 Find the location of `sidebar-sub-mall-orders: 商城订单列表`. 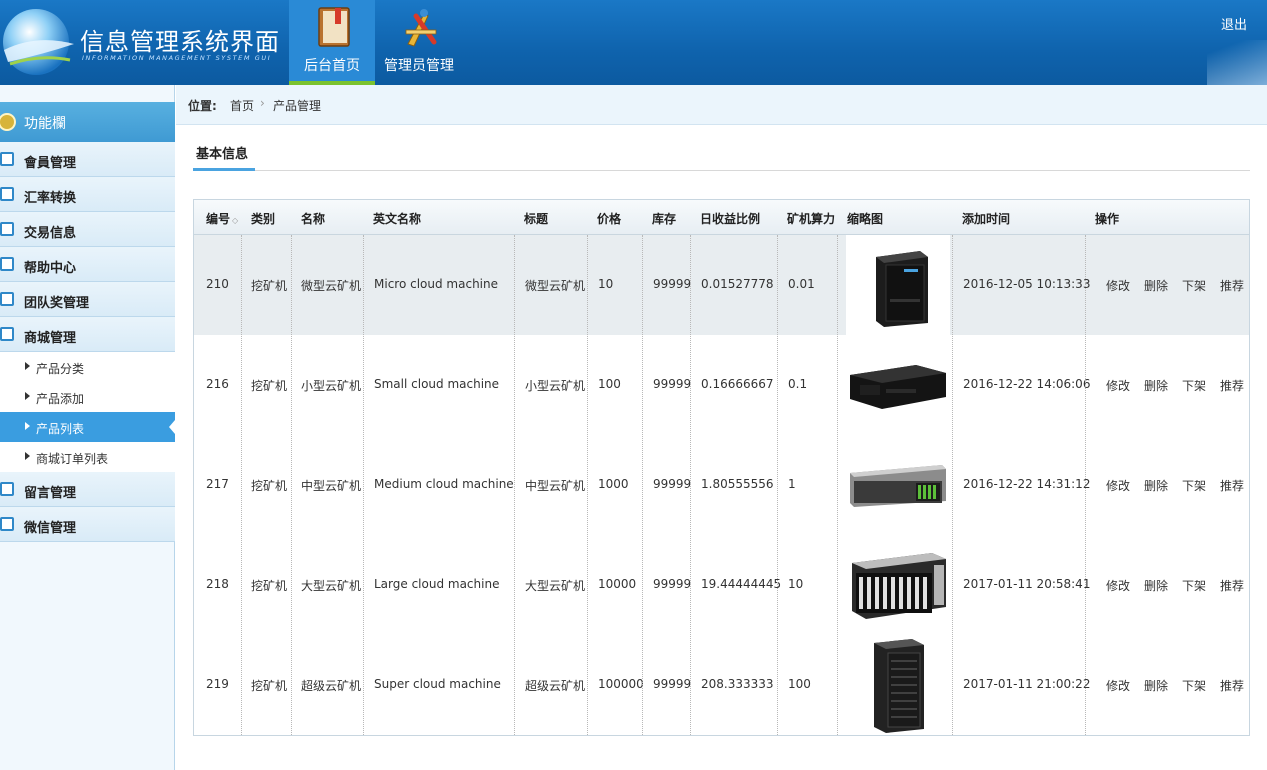

sidebar-sub-mall-orders: 商城订单列表 is located at coordinates (87, 457).